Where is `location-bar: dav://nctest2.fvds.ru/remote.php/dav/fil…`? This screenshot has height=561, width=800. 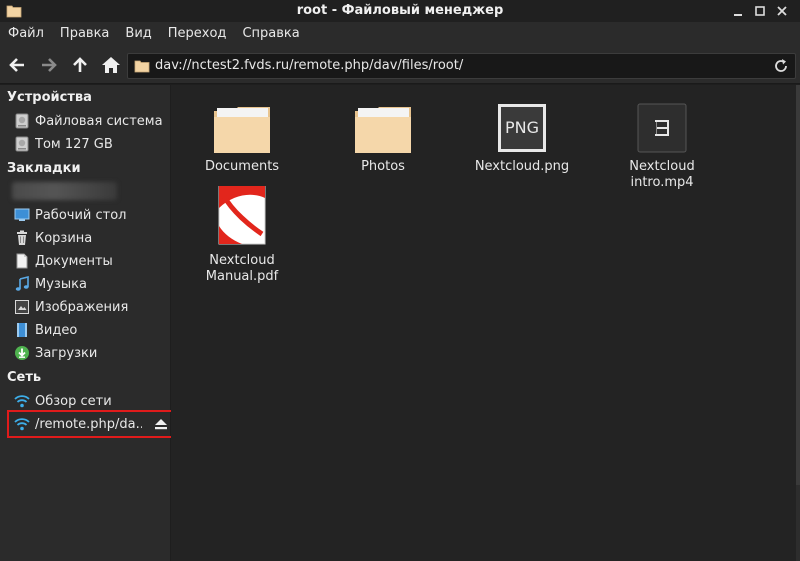 location-bar: dav://nctest2.fvds.ru/remote.php/dav/fil… is located at coordinates (461, 66).